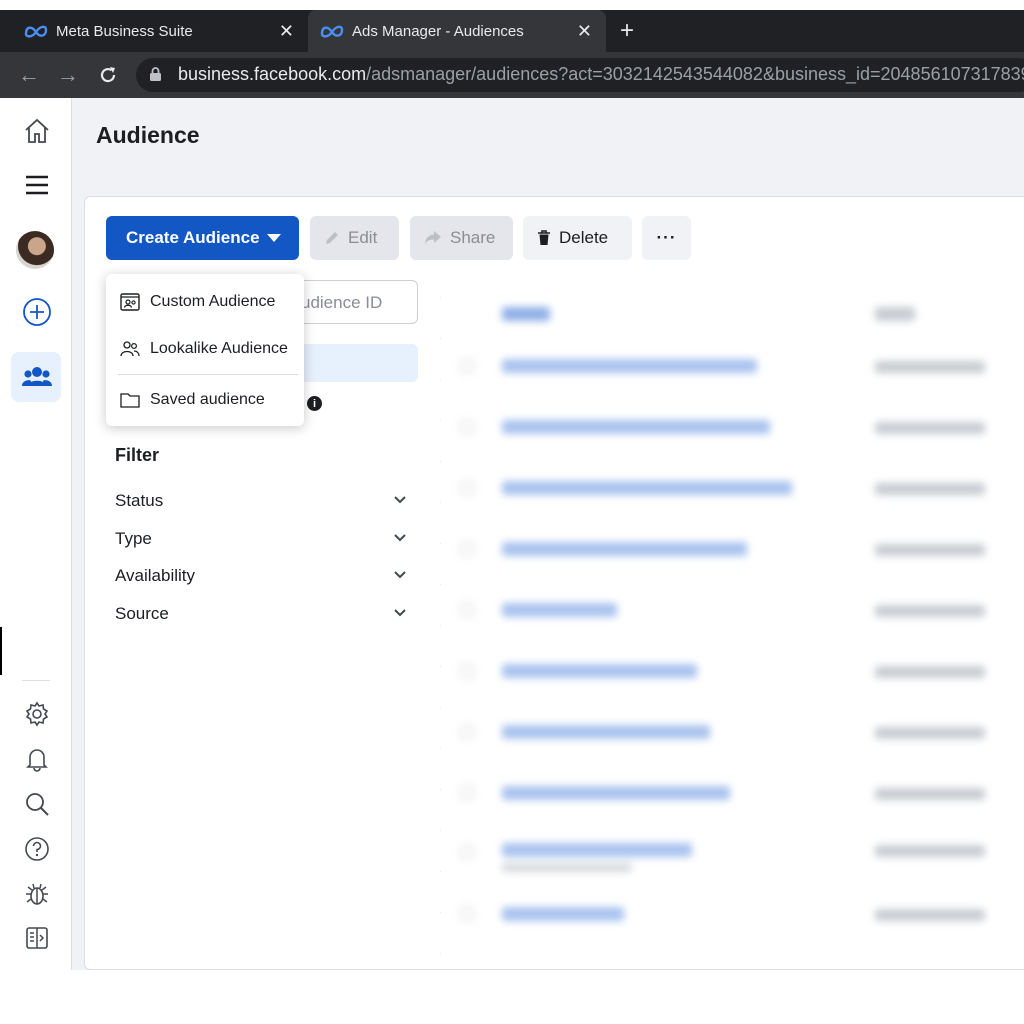 The height and width of the screenshot is (1024, 1024). Describe the element at coordinates (895, 314) in the screenshot. I see `column-header-type` at that location.